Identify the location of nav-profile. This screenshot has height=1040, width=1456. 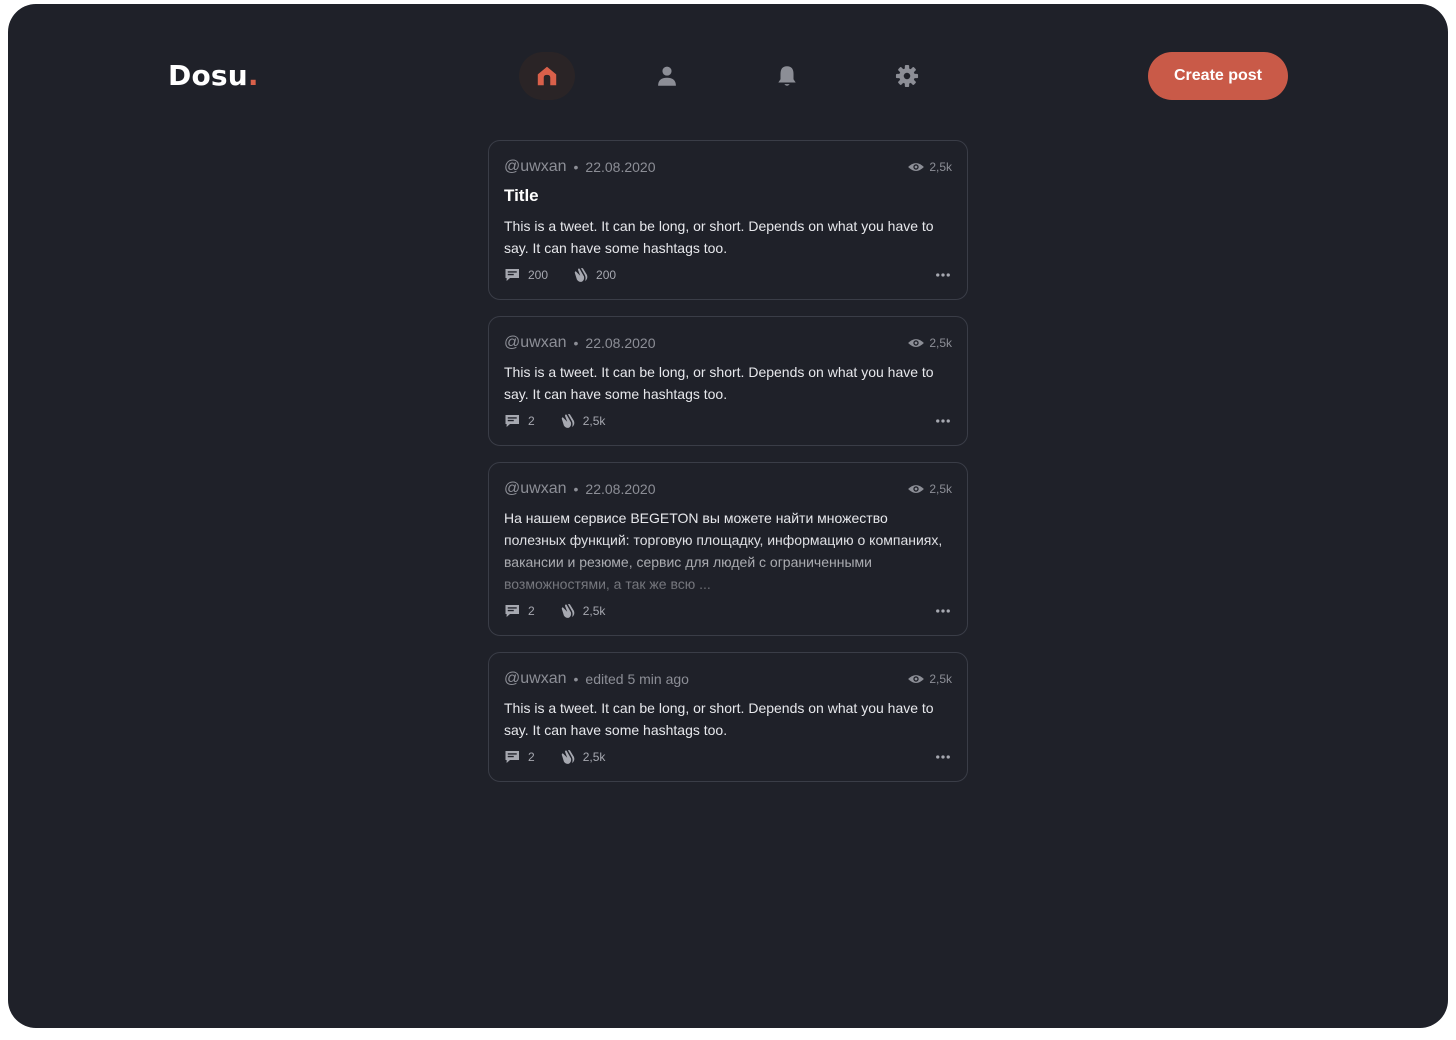
(667, 76).